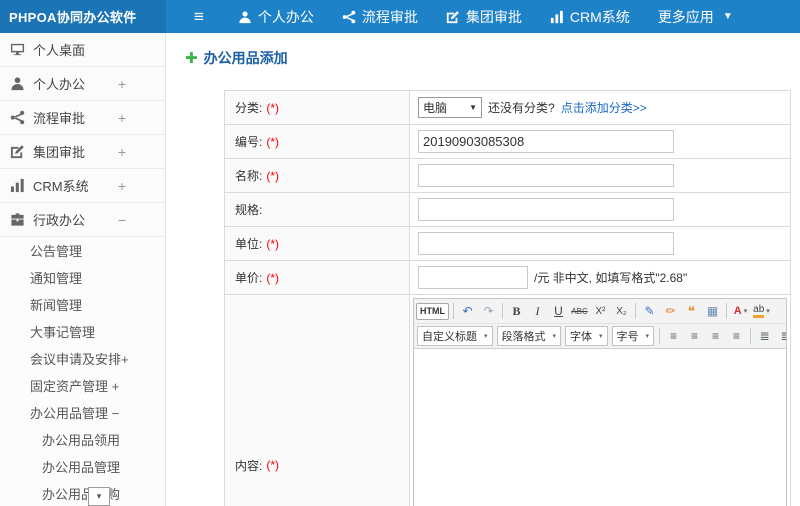 The image size is (800, 506). I want to click on subscript-button: X₂, so click(621, 311).